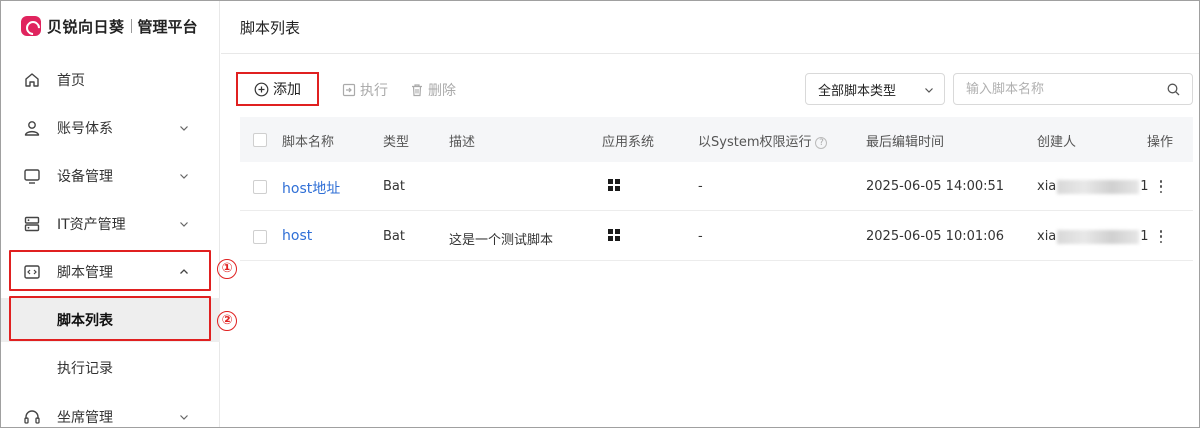 The width and height of the screenshot is (1200, 428). I want to click on column-header-run-as-system: 以System权限运行?, so click(763, 140).